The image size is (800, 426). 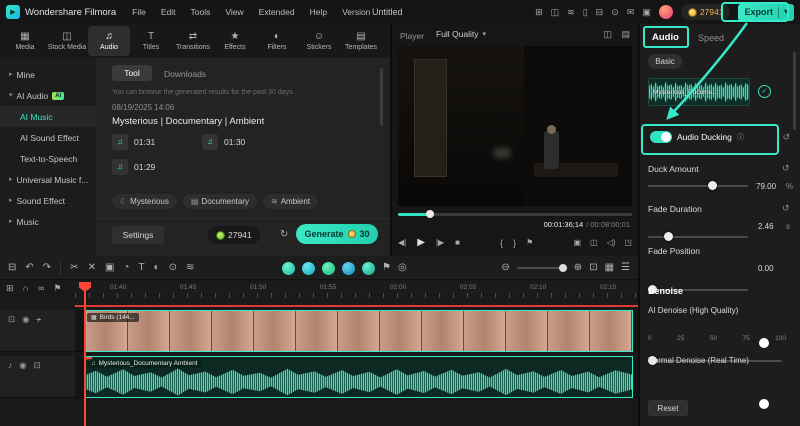 What do you see at coordinates (185, 74) in the screenshot?
I see `tab-downloads: Downloads` at bounding box center [185, 74].